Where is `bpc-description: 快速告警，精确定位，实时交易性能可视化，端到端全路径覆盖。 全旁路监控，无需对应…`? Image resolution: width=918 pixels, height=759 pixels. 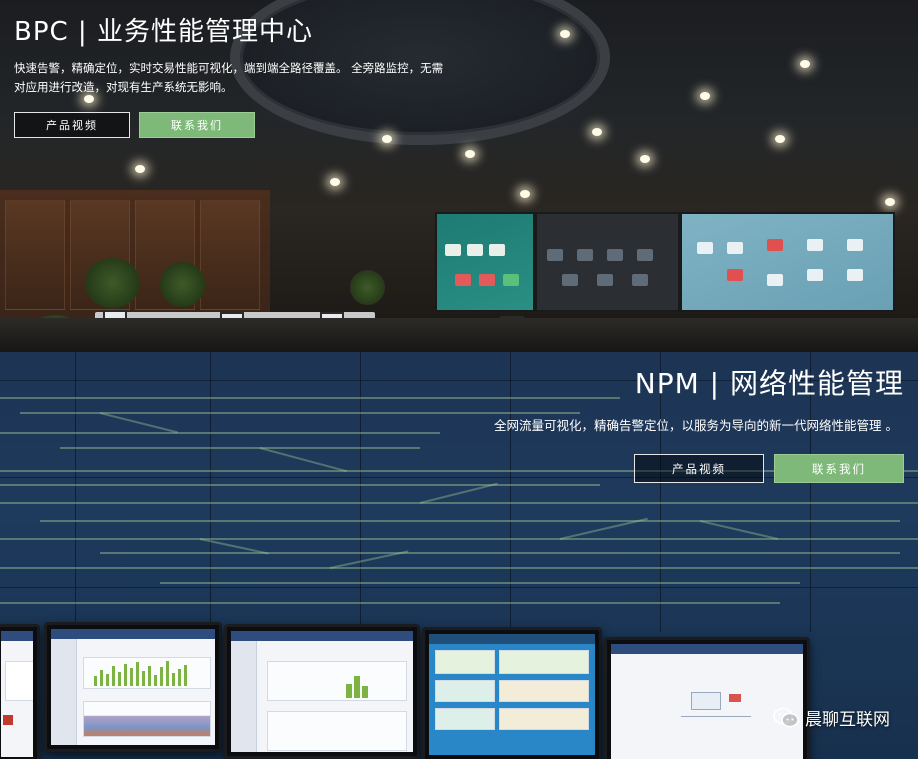
bpc-description: 快速告警，精确定位，实时交易性能可视化，端到端全路径覆盖。 全旁路监控，无需对应… is located at coordinates (229, 77).